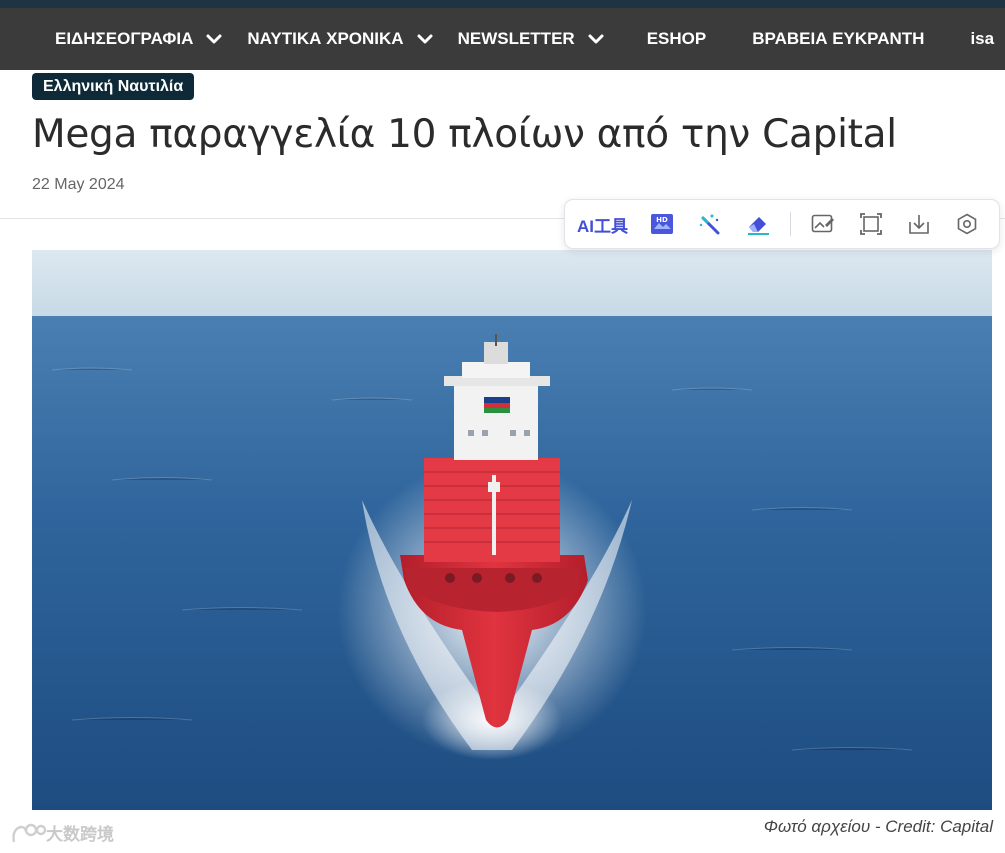  Describe the element at coordinates (502, 4) in the screenshot. I see `top-accent-strip` at that location.